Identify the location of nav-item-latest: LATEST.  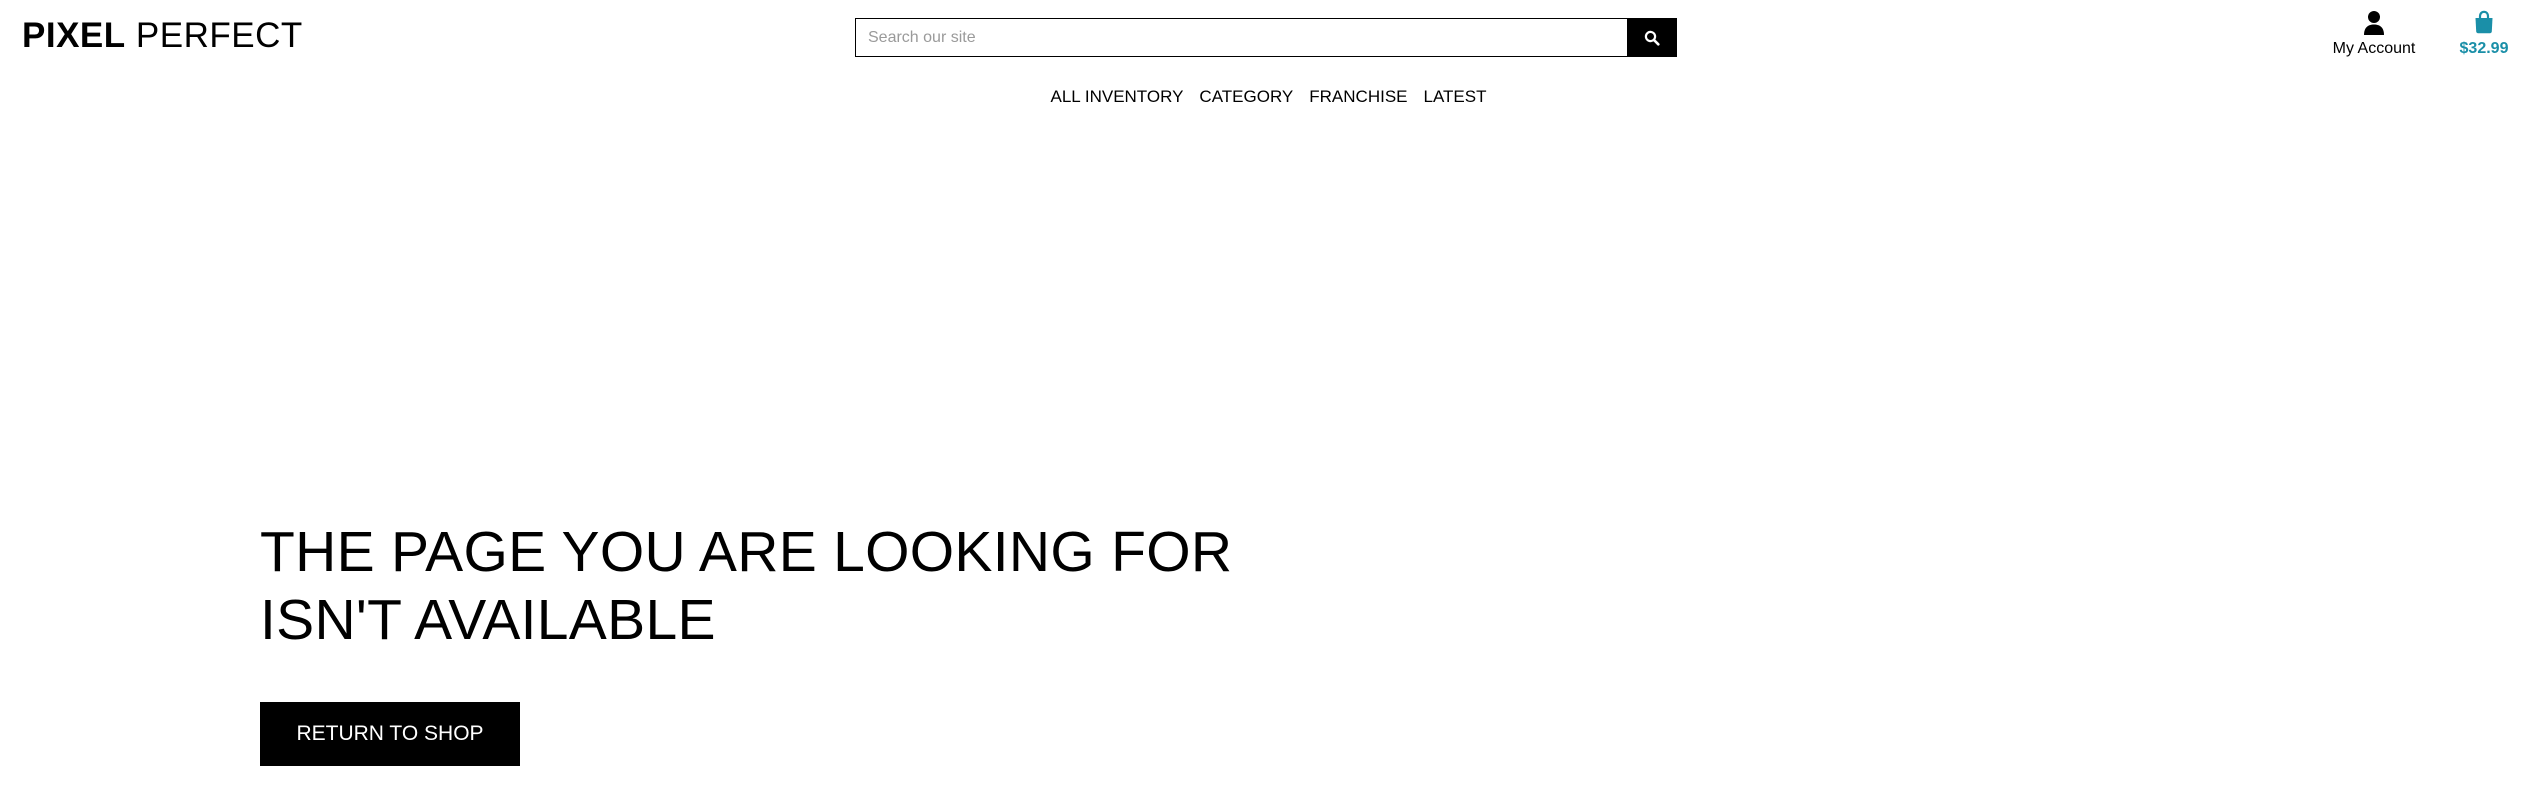
(1455, 97).